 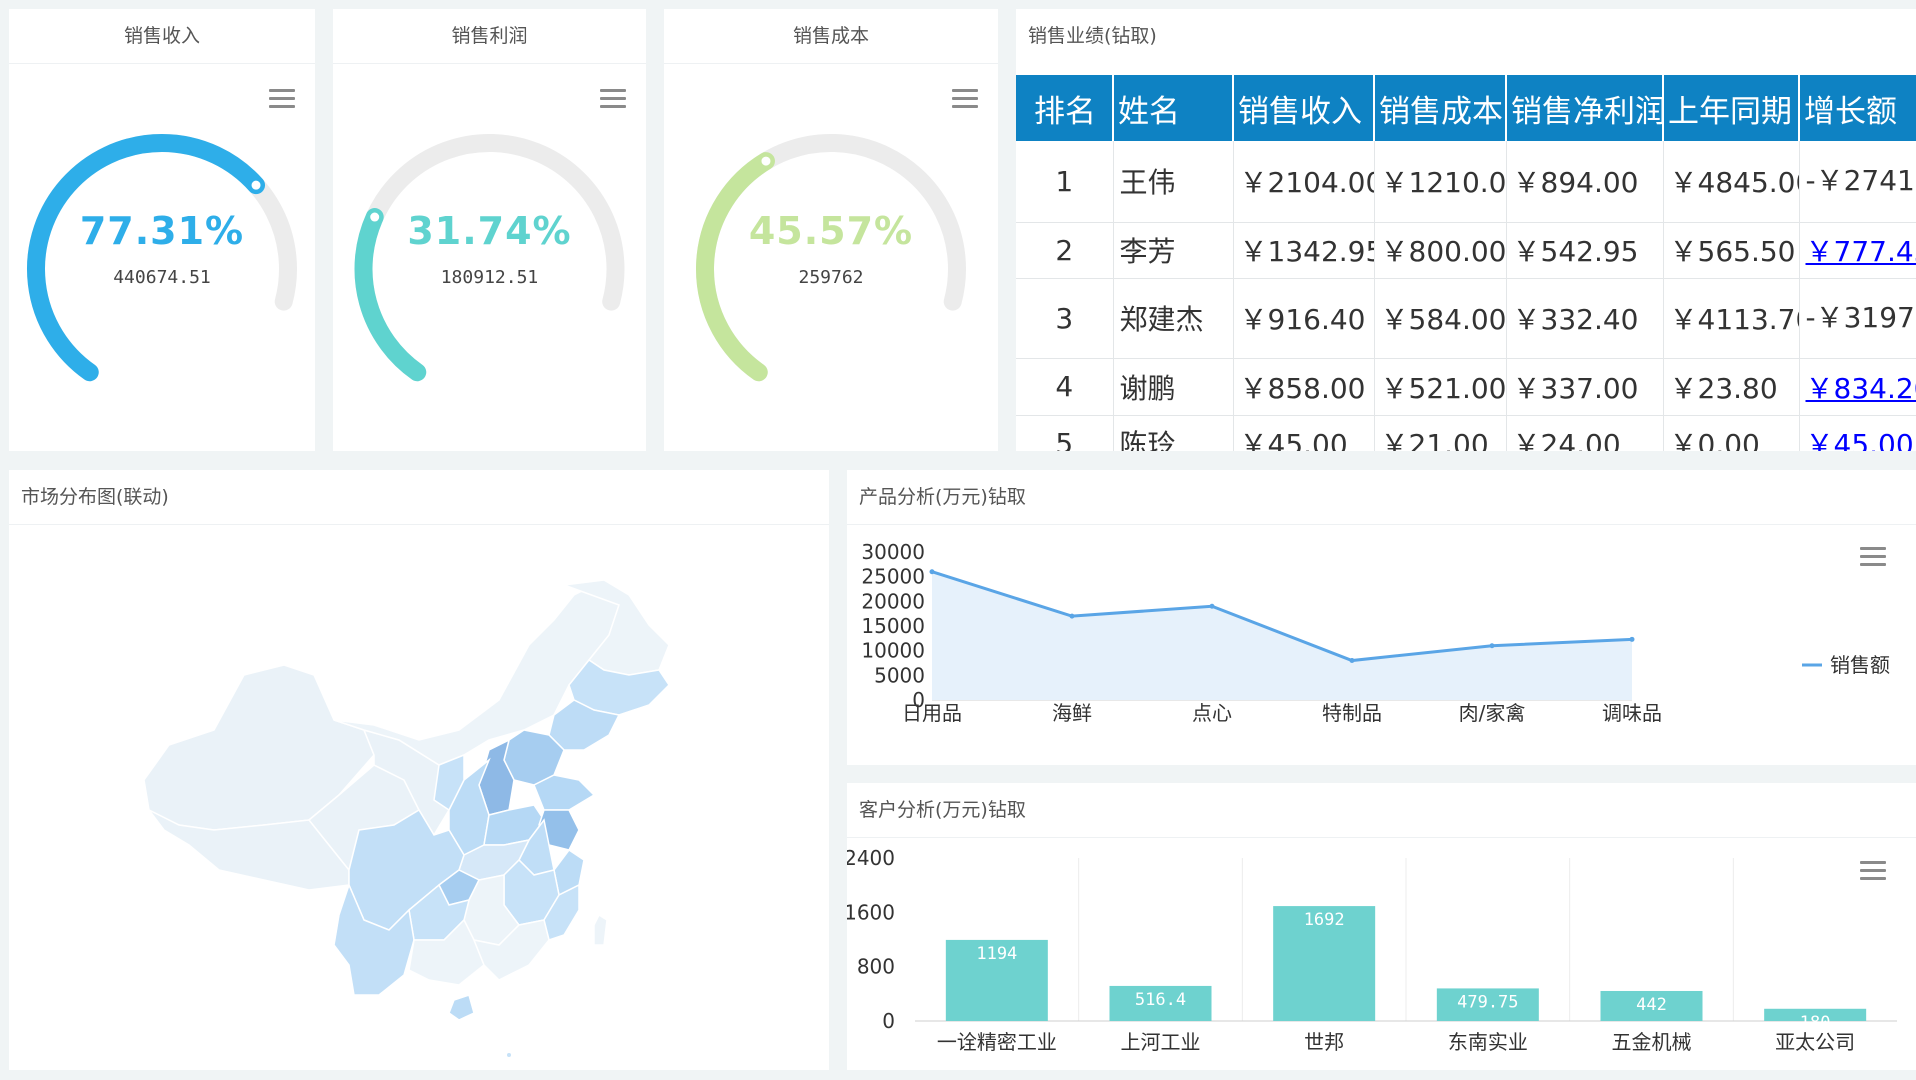 I want to click on y-tick-label: 20000, so click(x=893, y=601).